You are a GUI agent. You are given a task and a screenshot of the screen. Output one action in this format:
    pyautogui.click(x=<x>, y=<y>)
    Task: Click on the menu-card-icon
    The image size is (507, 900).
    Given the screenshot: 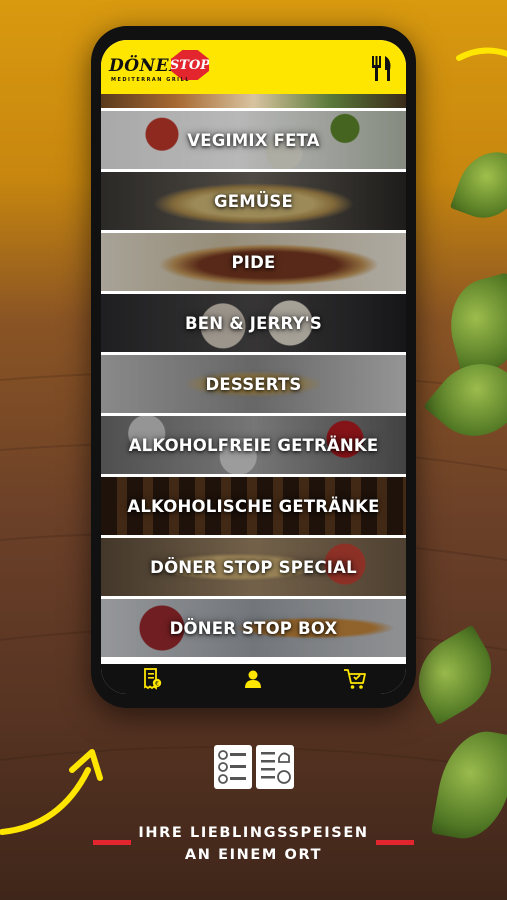 What is the action you would take?
    pyautogui.click(x=254, y=767)
    